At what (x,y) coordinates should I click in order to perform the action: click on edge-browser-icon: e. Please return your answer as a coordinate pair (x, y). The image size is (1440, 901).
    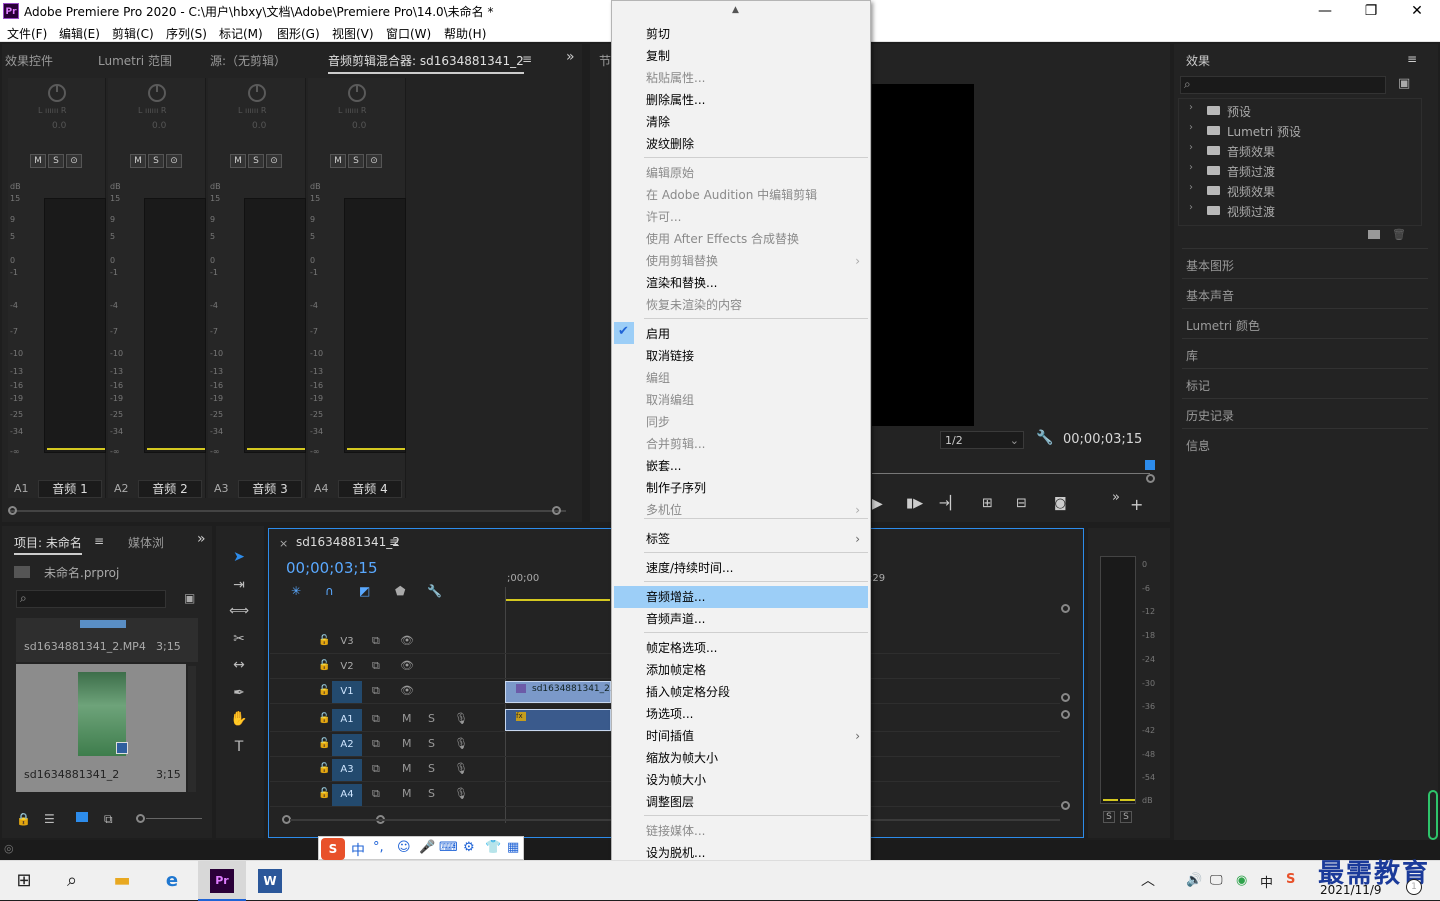
    Looking at the image, I should click on (172, 881).